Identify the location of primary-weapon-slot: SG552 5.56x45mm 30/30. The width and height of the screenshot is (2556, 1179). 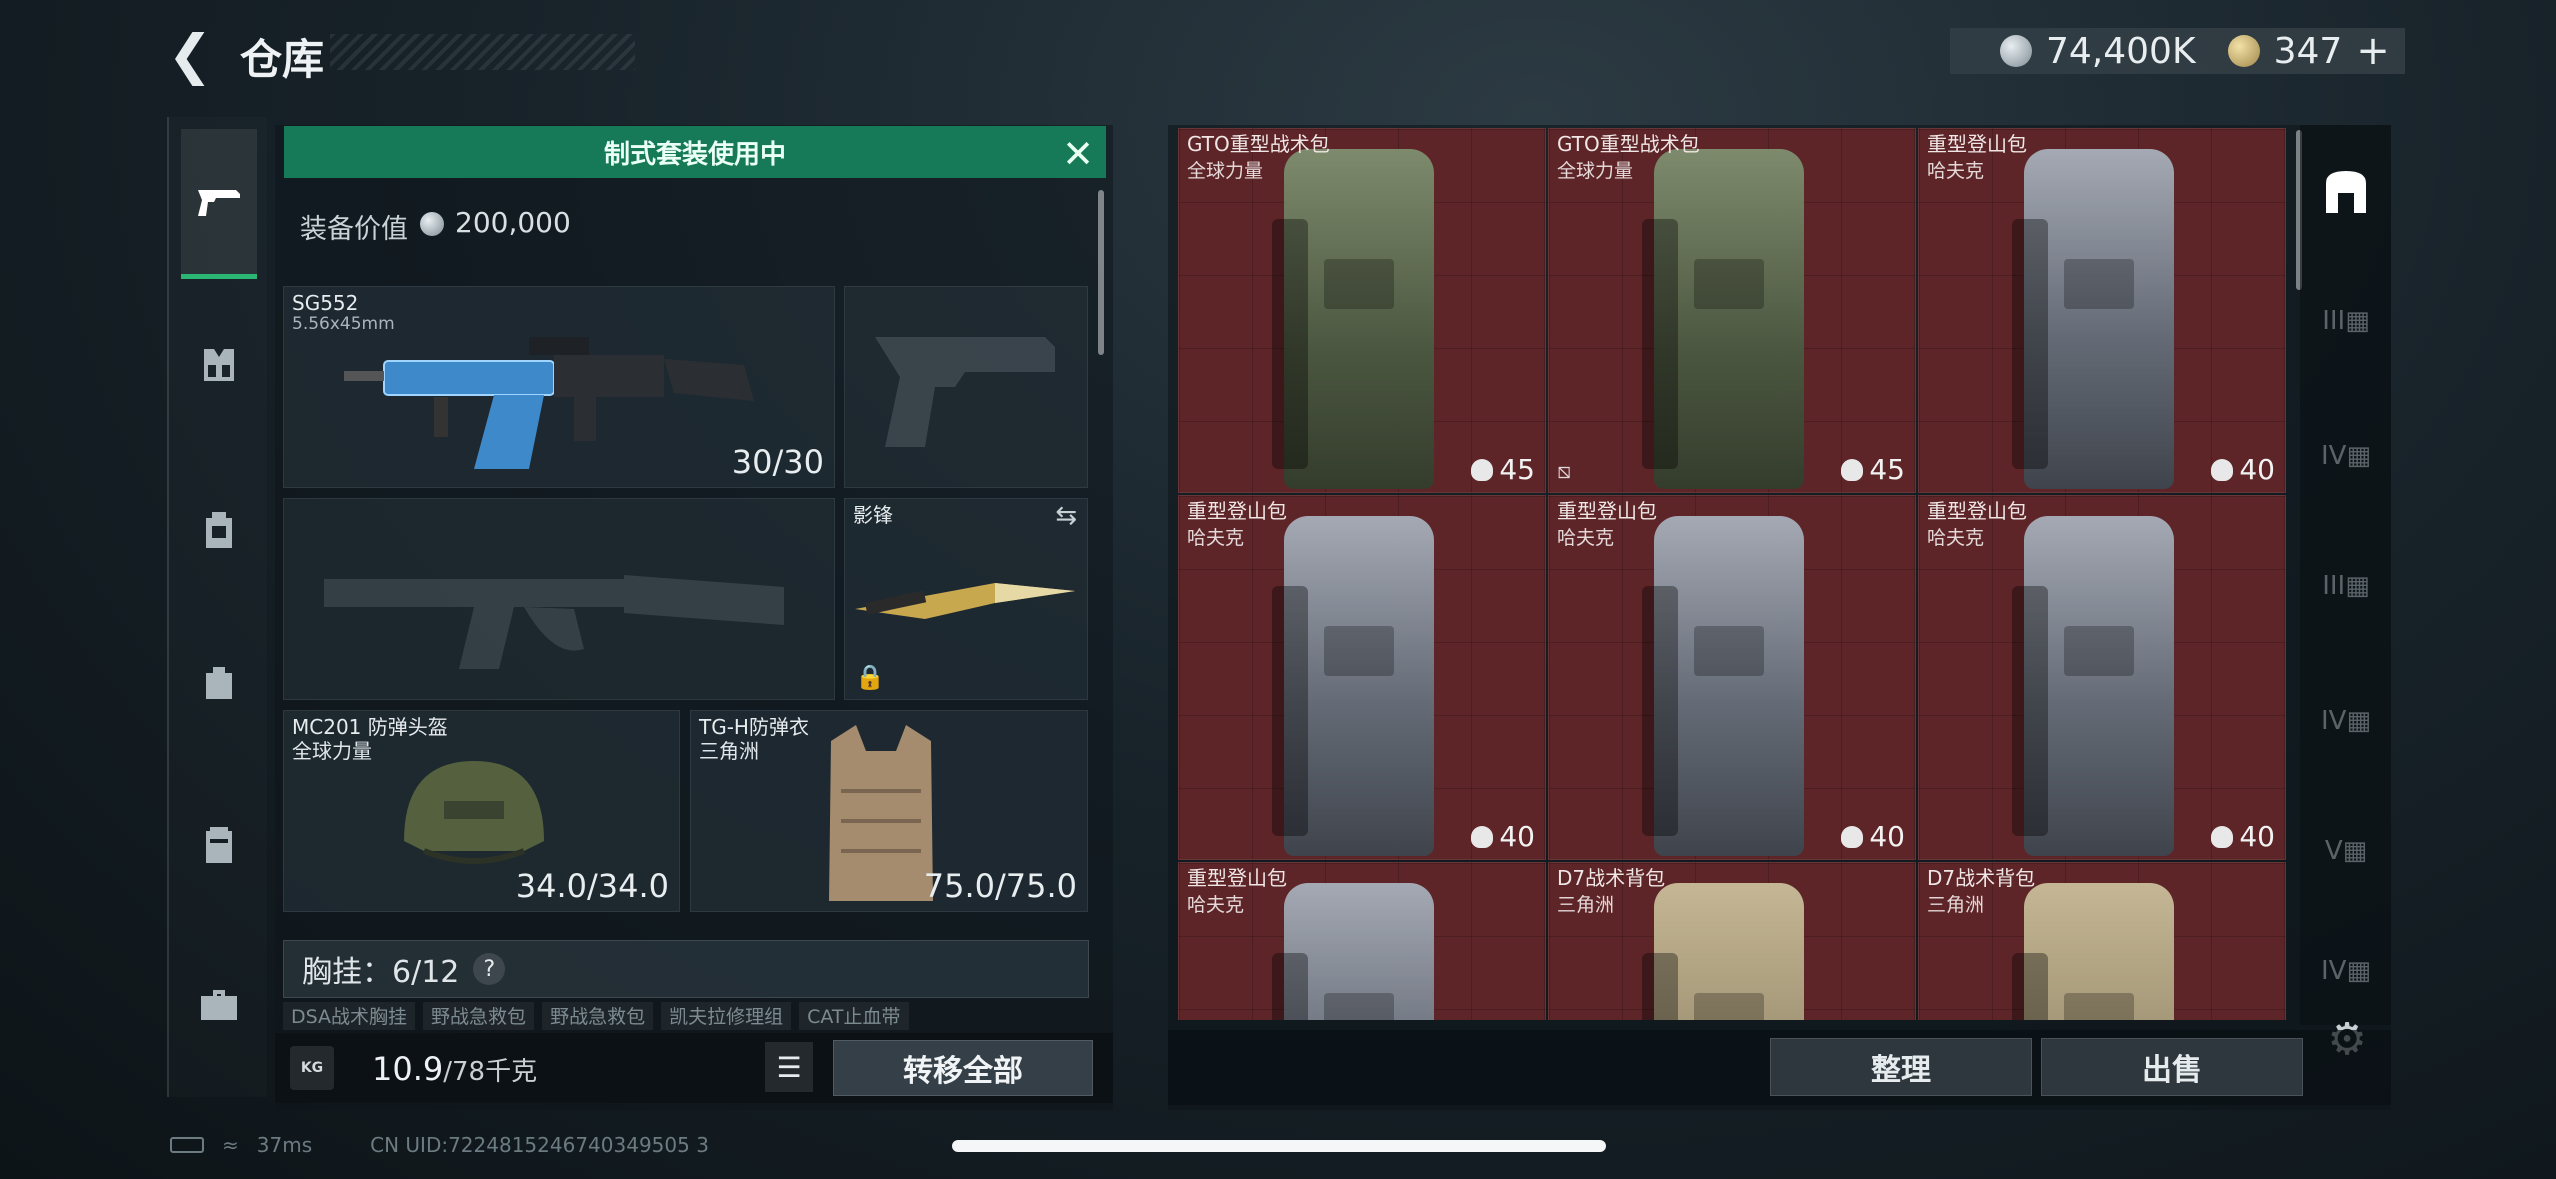
(559, 387).